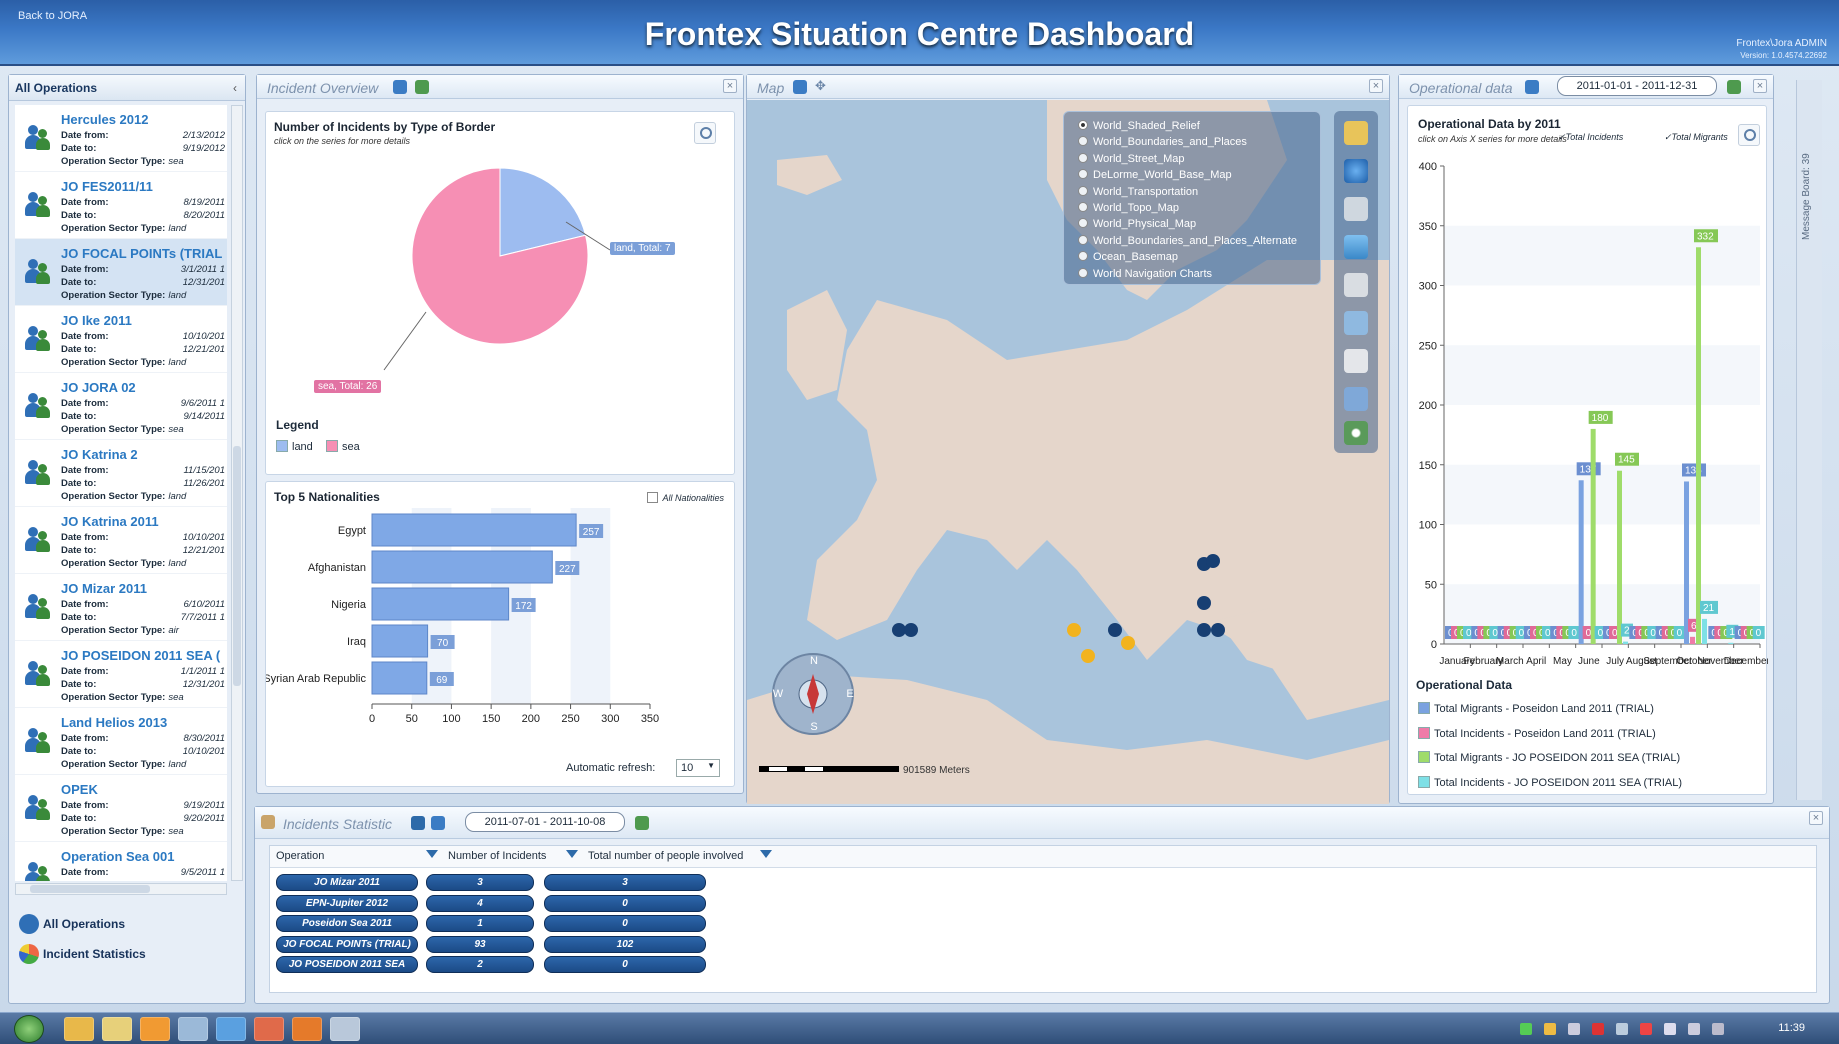 This screenshot has width=1839, height=1044. What do you see at coordinates (1145, 273) in the screenshot?
I see `layer-option: World Navigation Charts` at bounding box center [1145, 273].